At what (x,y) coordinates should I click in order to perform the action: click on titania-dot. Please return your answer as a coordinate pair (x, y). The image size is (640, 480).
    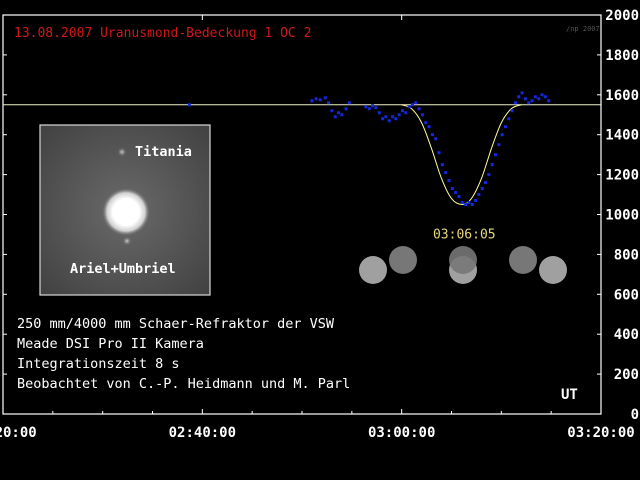
    Looking at the image, I should click on (122, 152).